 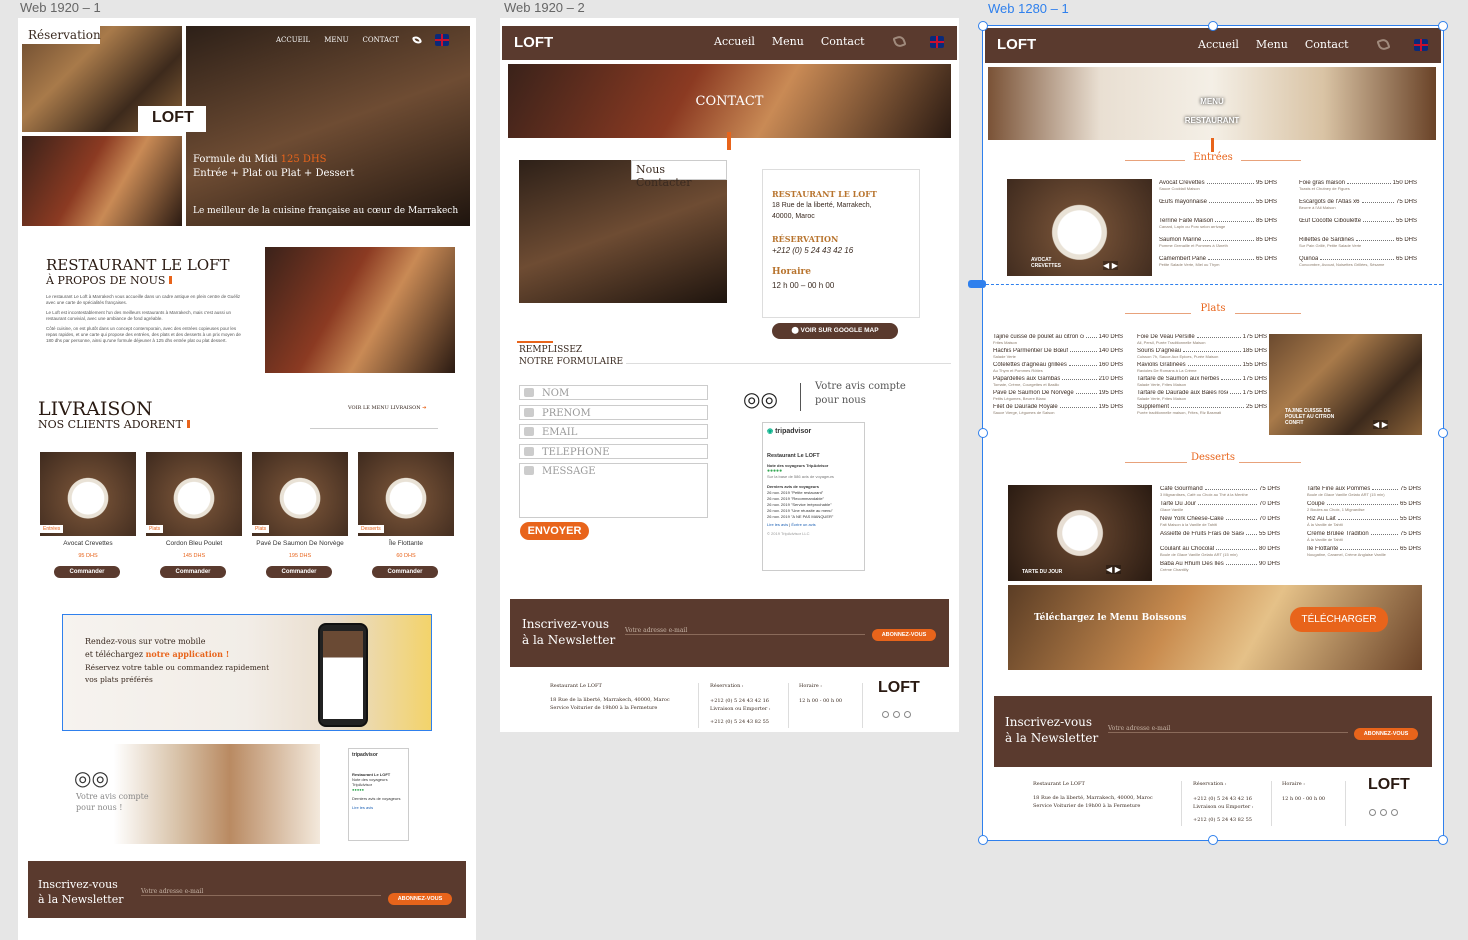 I want to click on reservation-phone: +212 (0) 5 24 43 42 16, so click(x=812, y=250).